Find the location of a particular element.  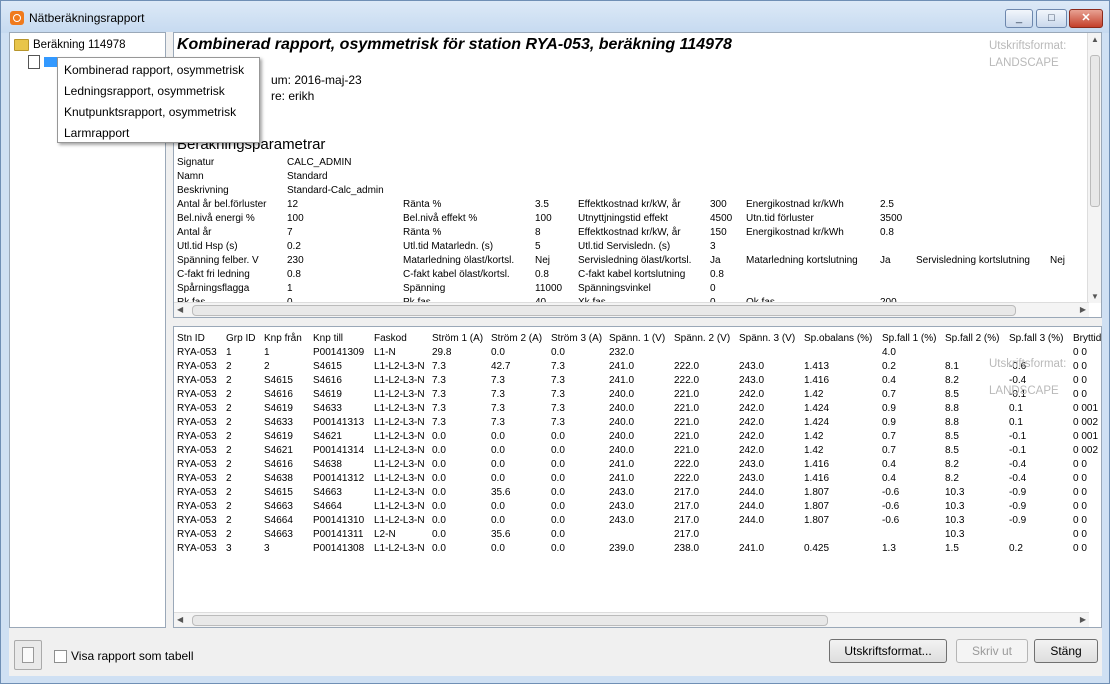

close-window-button: ✕ is located at coordinates (1086, 18).